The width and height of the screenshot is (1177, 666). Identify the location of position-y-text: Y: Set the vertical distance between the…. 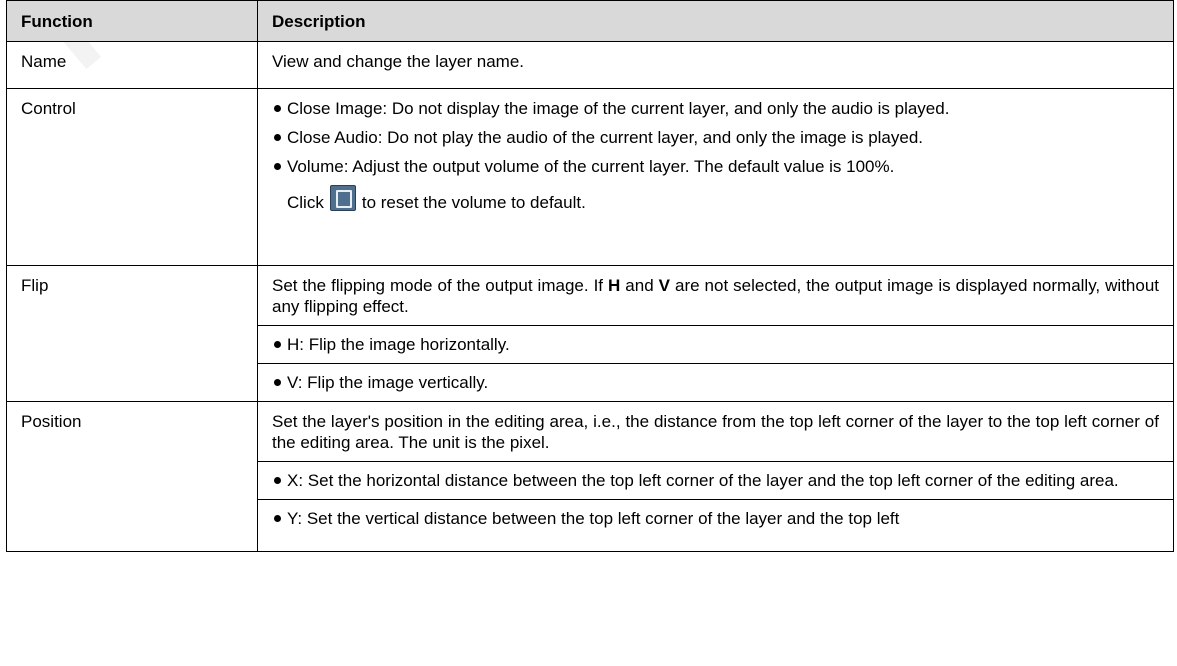
(593, 518).